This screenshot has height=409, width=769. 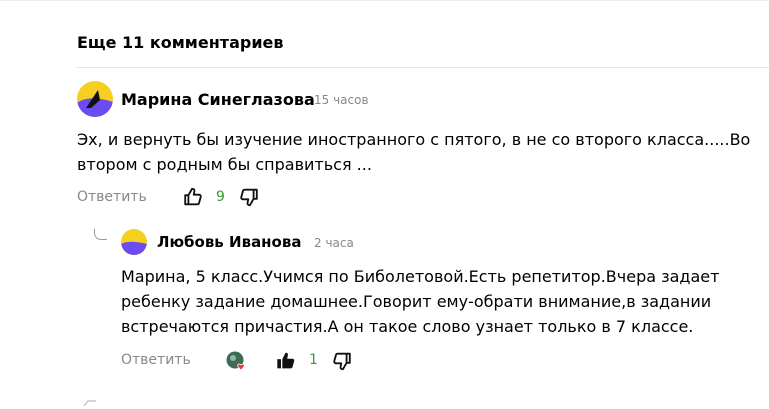 I want to click on likes-count: 1, so click(x=313, y=360).